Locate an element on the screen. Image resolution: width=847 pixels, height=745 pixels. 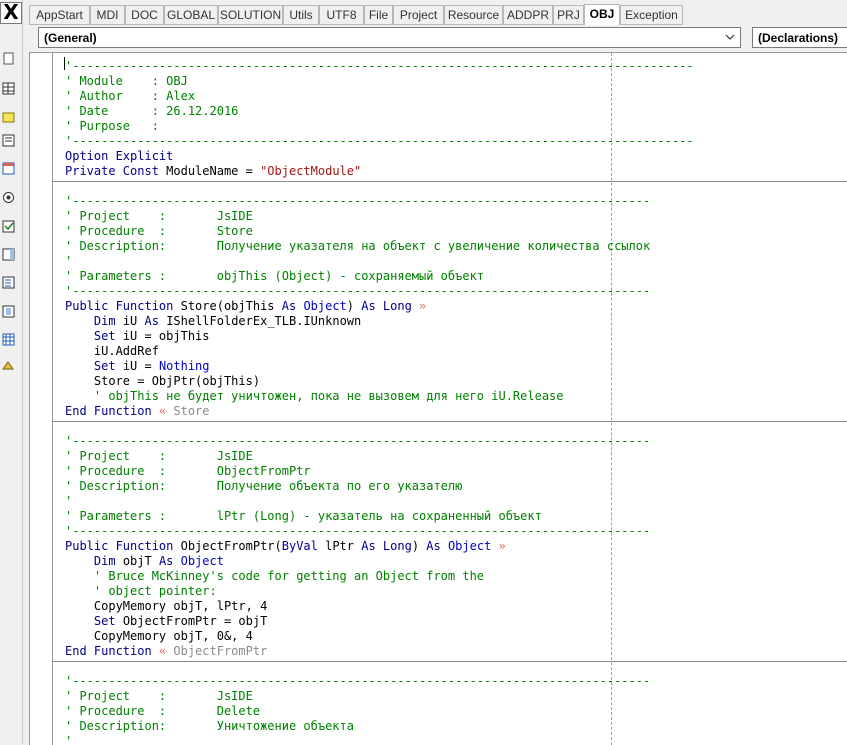
code-line: Dim objT As Object is located at coordinates (144, 561).